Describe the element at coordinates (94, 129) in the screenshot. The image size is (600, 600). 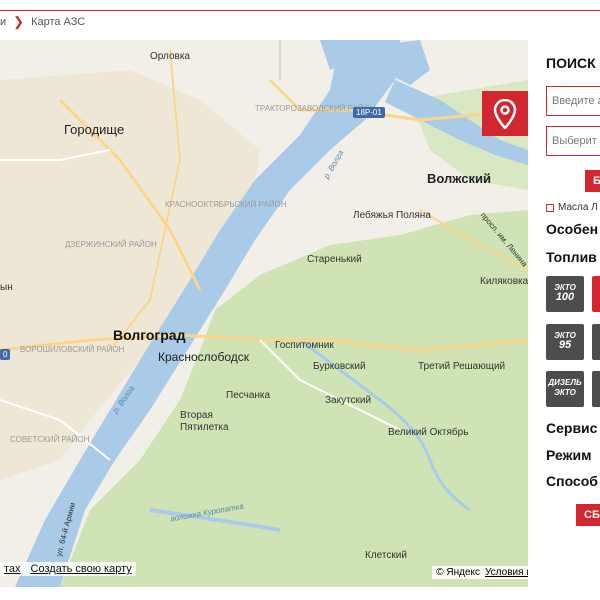
I see `map-label-gorodishche: Городище` at that location.